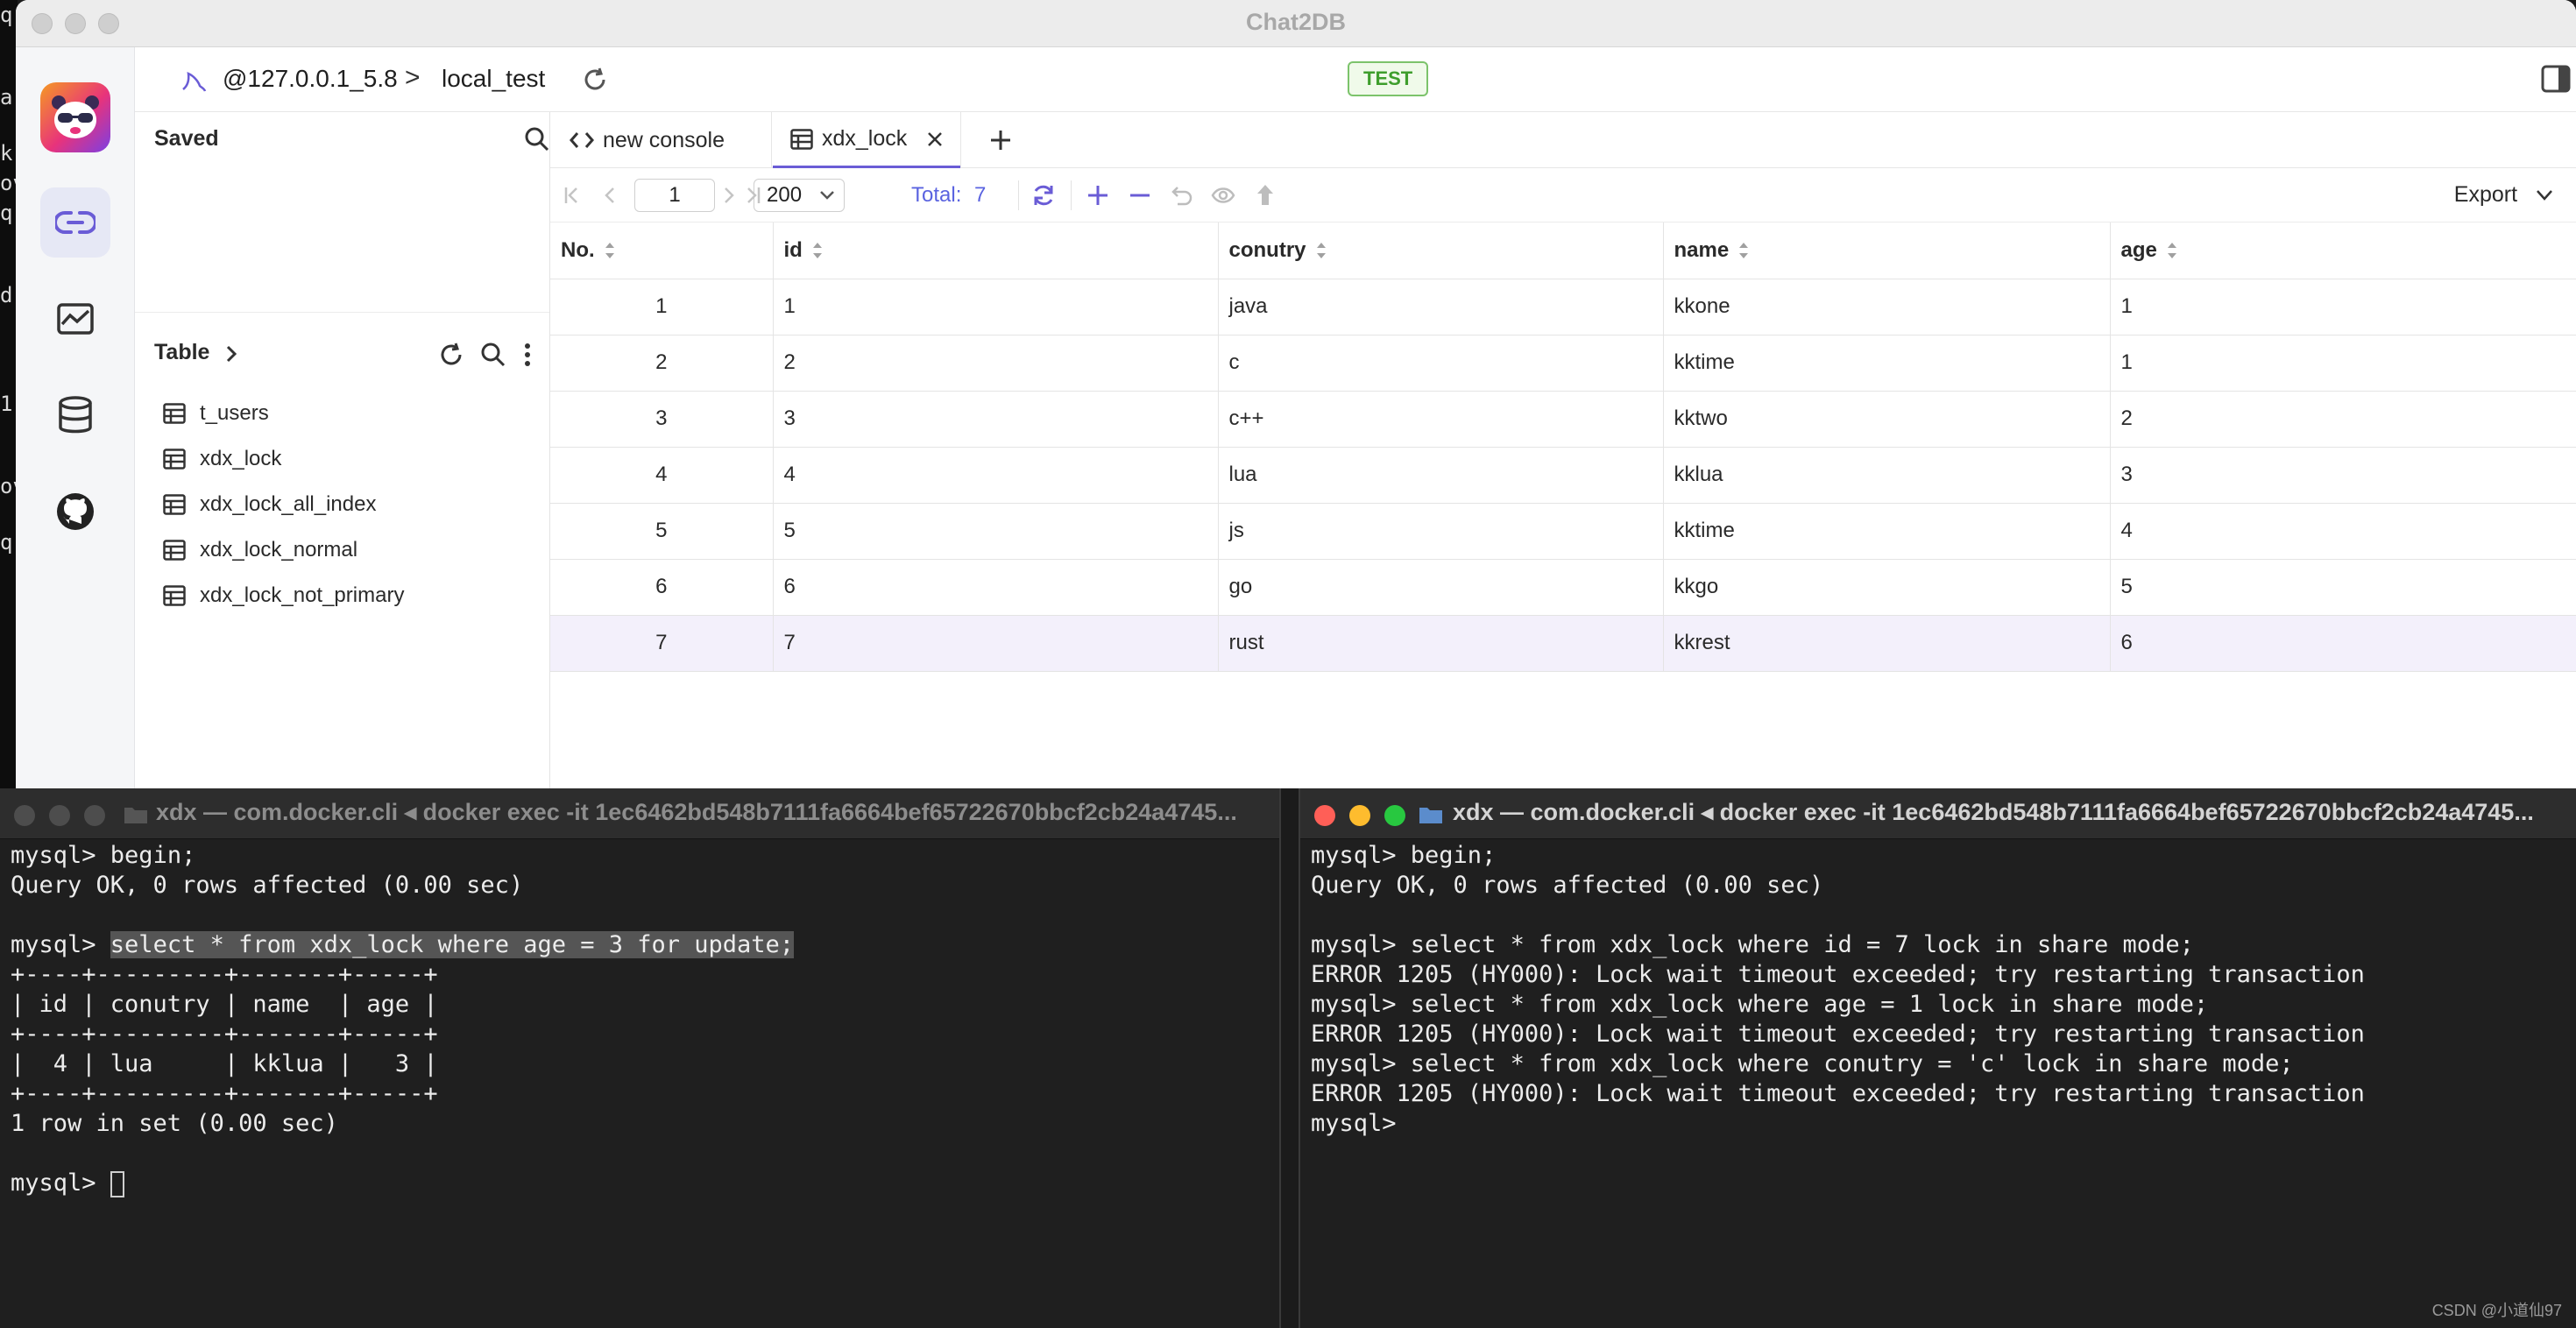 This screenshot has width=2576, height=1328. I want to click on cell-age: 5, so click(2343, 587).